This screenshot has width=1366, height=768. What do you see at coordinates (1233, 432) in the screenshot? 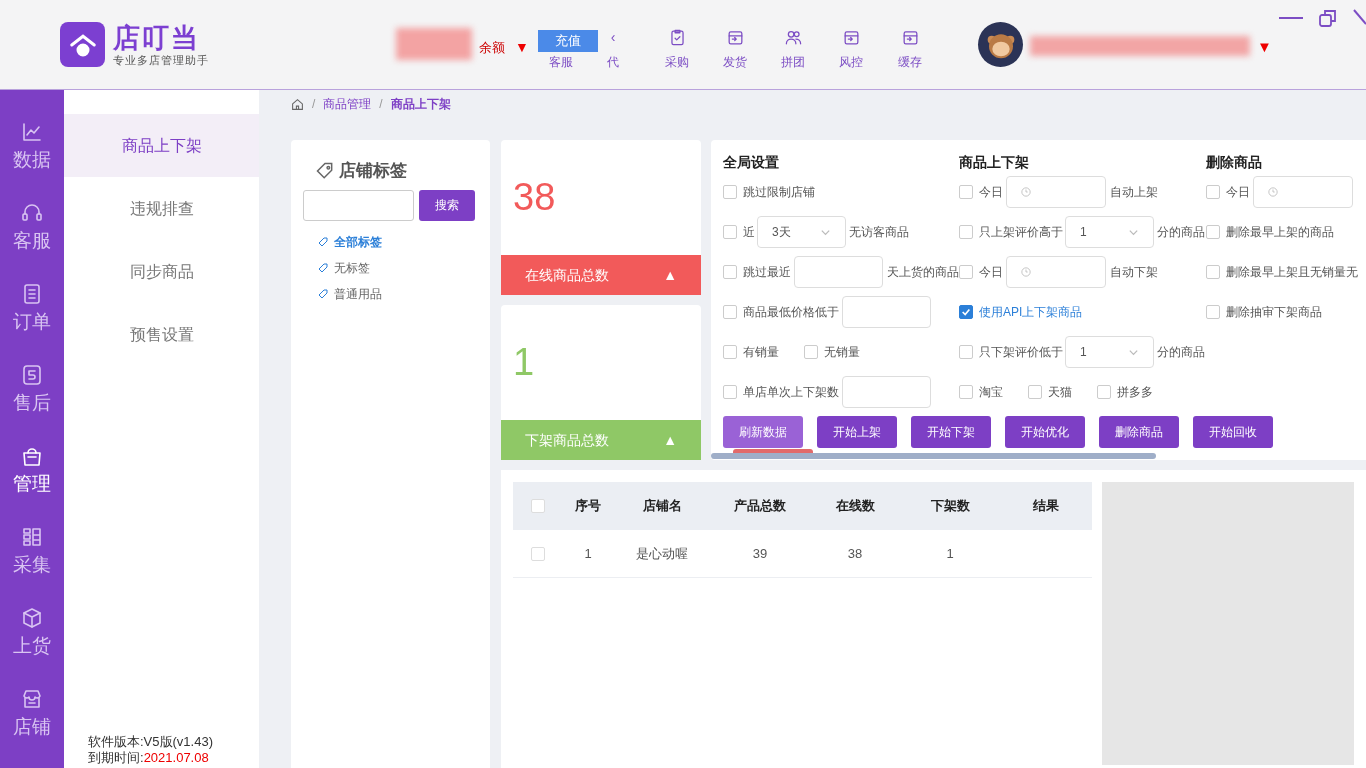
I see `action-button: 开始回收` at bounding box center [1233, 432].